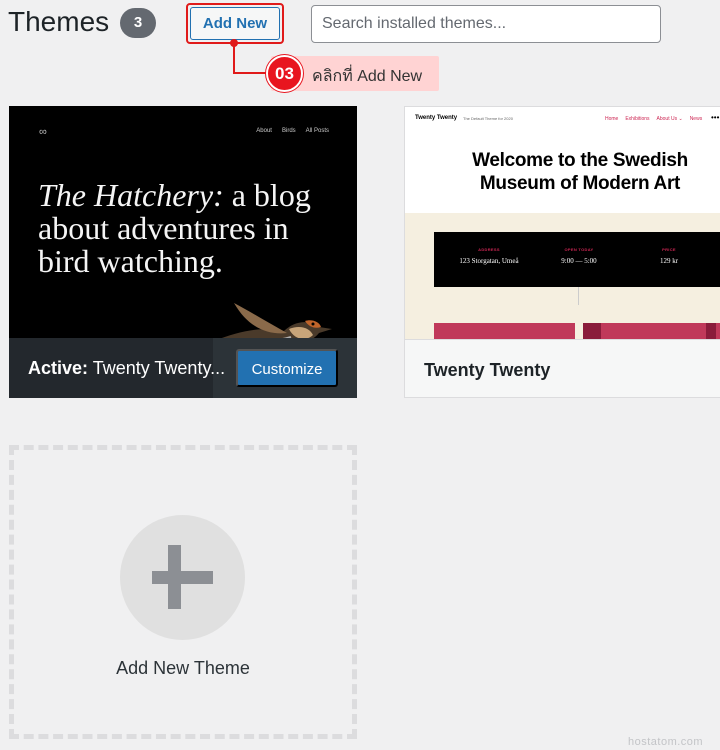 The image size is (720, 750). I want to click on preview-nav-item: About Us ⌄, so click(669, 119).